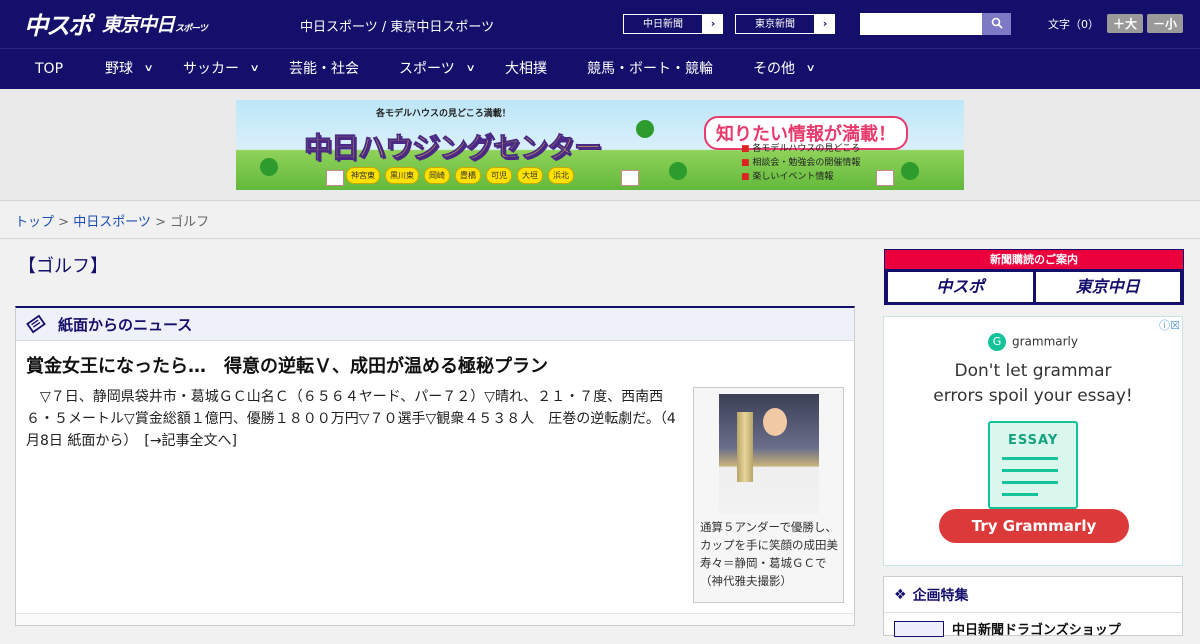 This screenshot has width=1200, height=644. Describe the element at coordinates (58, 25) in the screenshot. I see `logo-chuspo: 中スポ` at that location.